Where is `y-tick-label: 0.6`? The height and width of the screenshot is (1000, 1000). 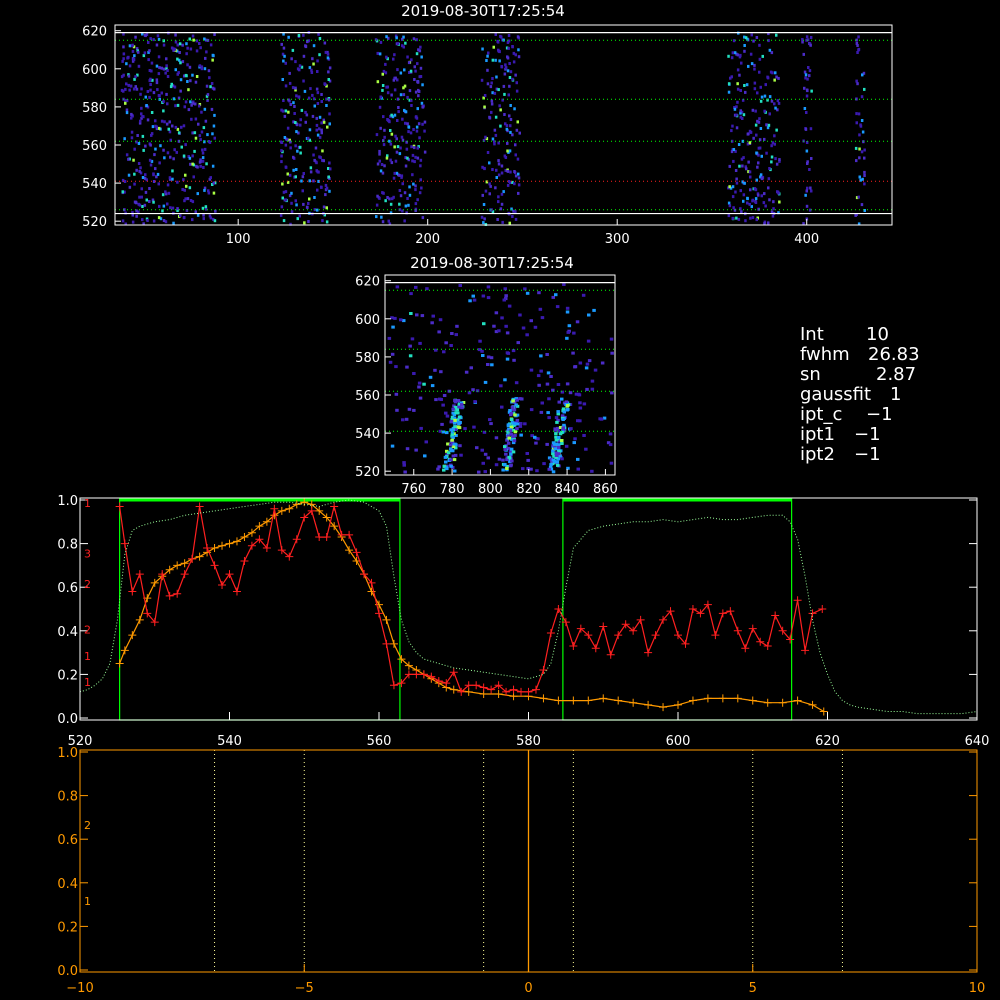
y-tick-label: 0.6 is located at coordinates (67, 588).